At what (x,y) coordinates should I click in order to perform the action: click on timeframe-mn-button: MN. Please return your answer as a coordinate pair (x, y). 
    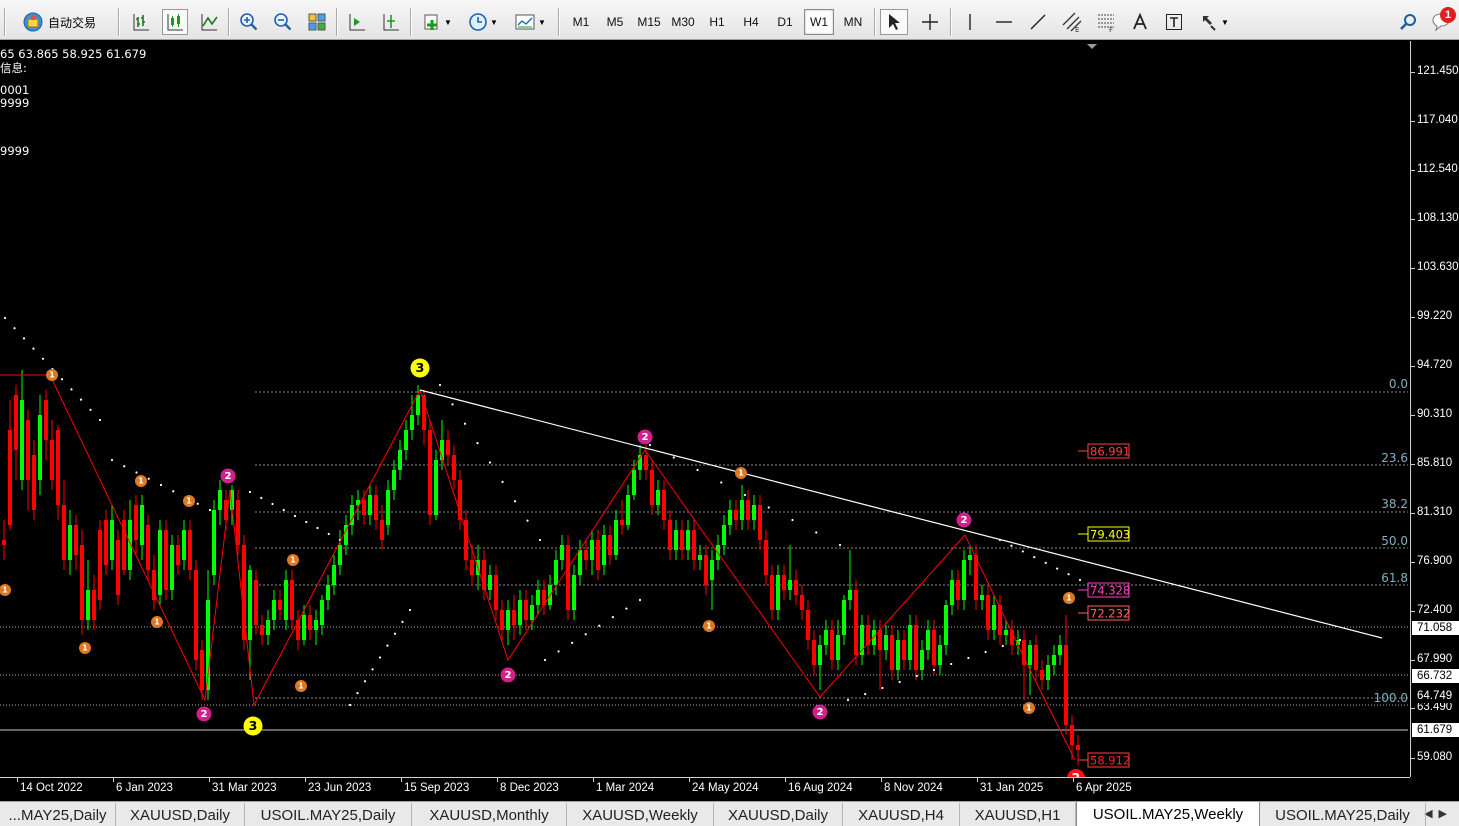
    Looking at the image, I should click on (853, 22).